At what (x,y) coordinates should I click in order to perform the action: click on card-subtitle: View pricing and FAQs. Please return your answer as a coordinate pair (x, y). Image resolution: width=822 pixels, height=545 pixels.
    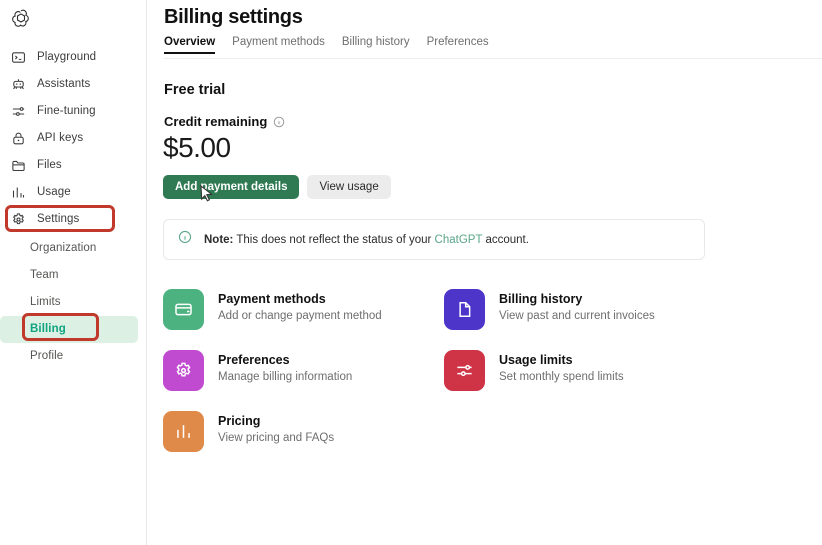
    Looking at the image, I should click on (276, 438).